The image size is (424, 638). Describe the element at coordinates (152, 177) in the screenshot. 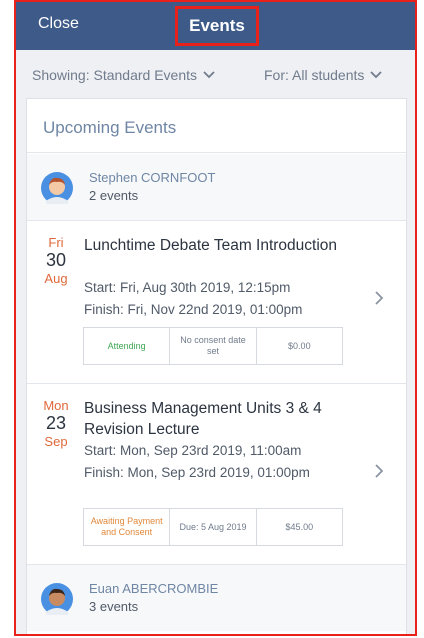

I see `student-name: Stephen CORNFOOT` at that location.